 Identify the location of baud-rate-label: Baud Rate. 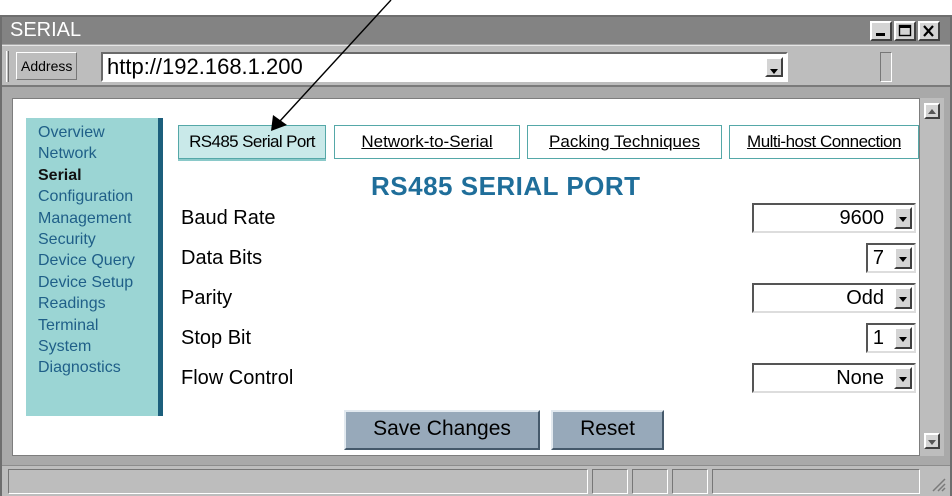
(228, 218).